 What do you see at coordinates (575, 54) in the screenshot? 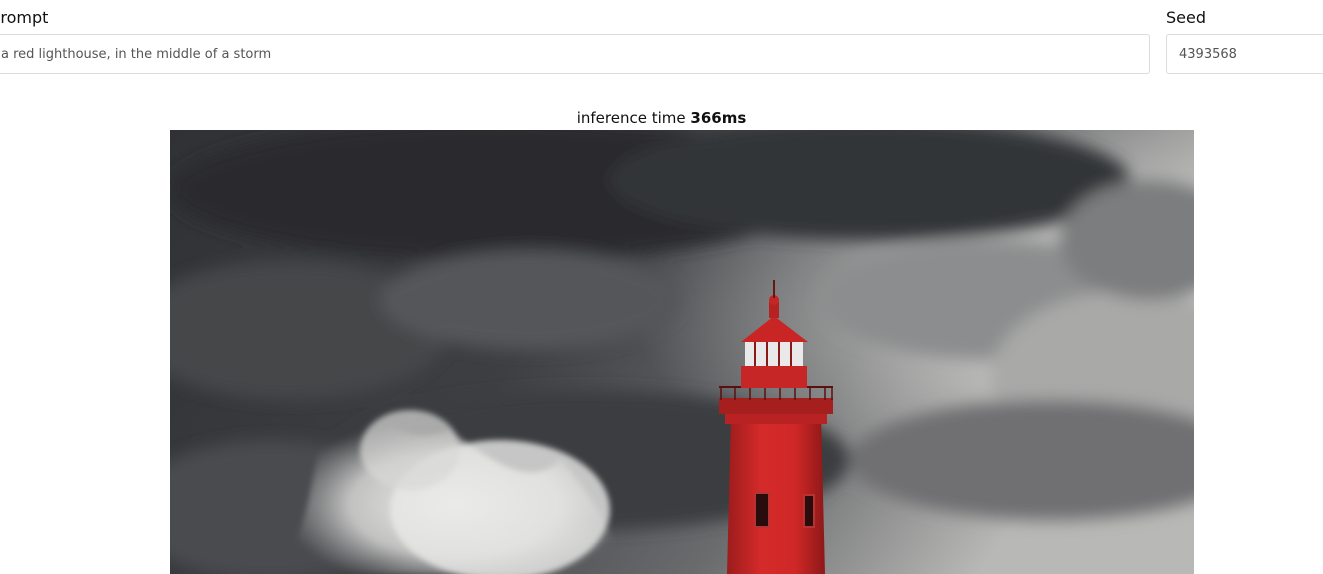
I see `prompt-input` at bounding box center [575, 54].